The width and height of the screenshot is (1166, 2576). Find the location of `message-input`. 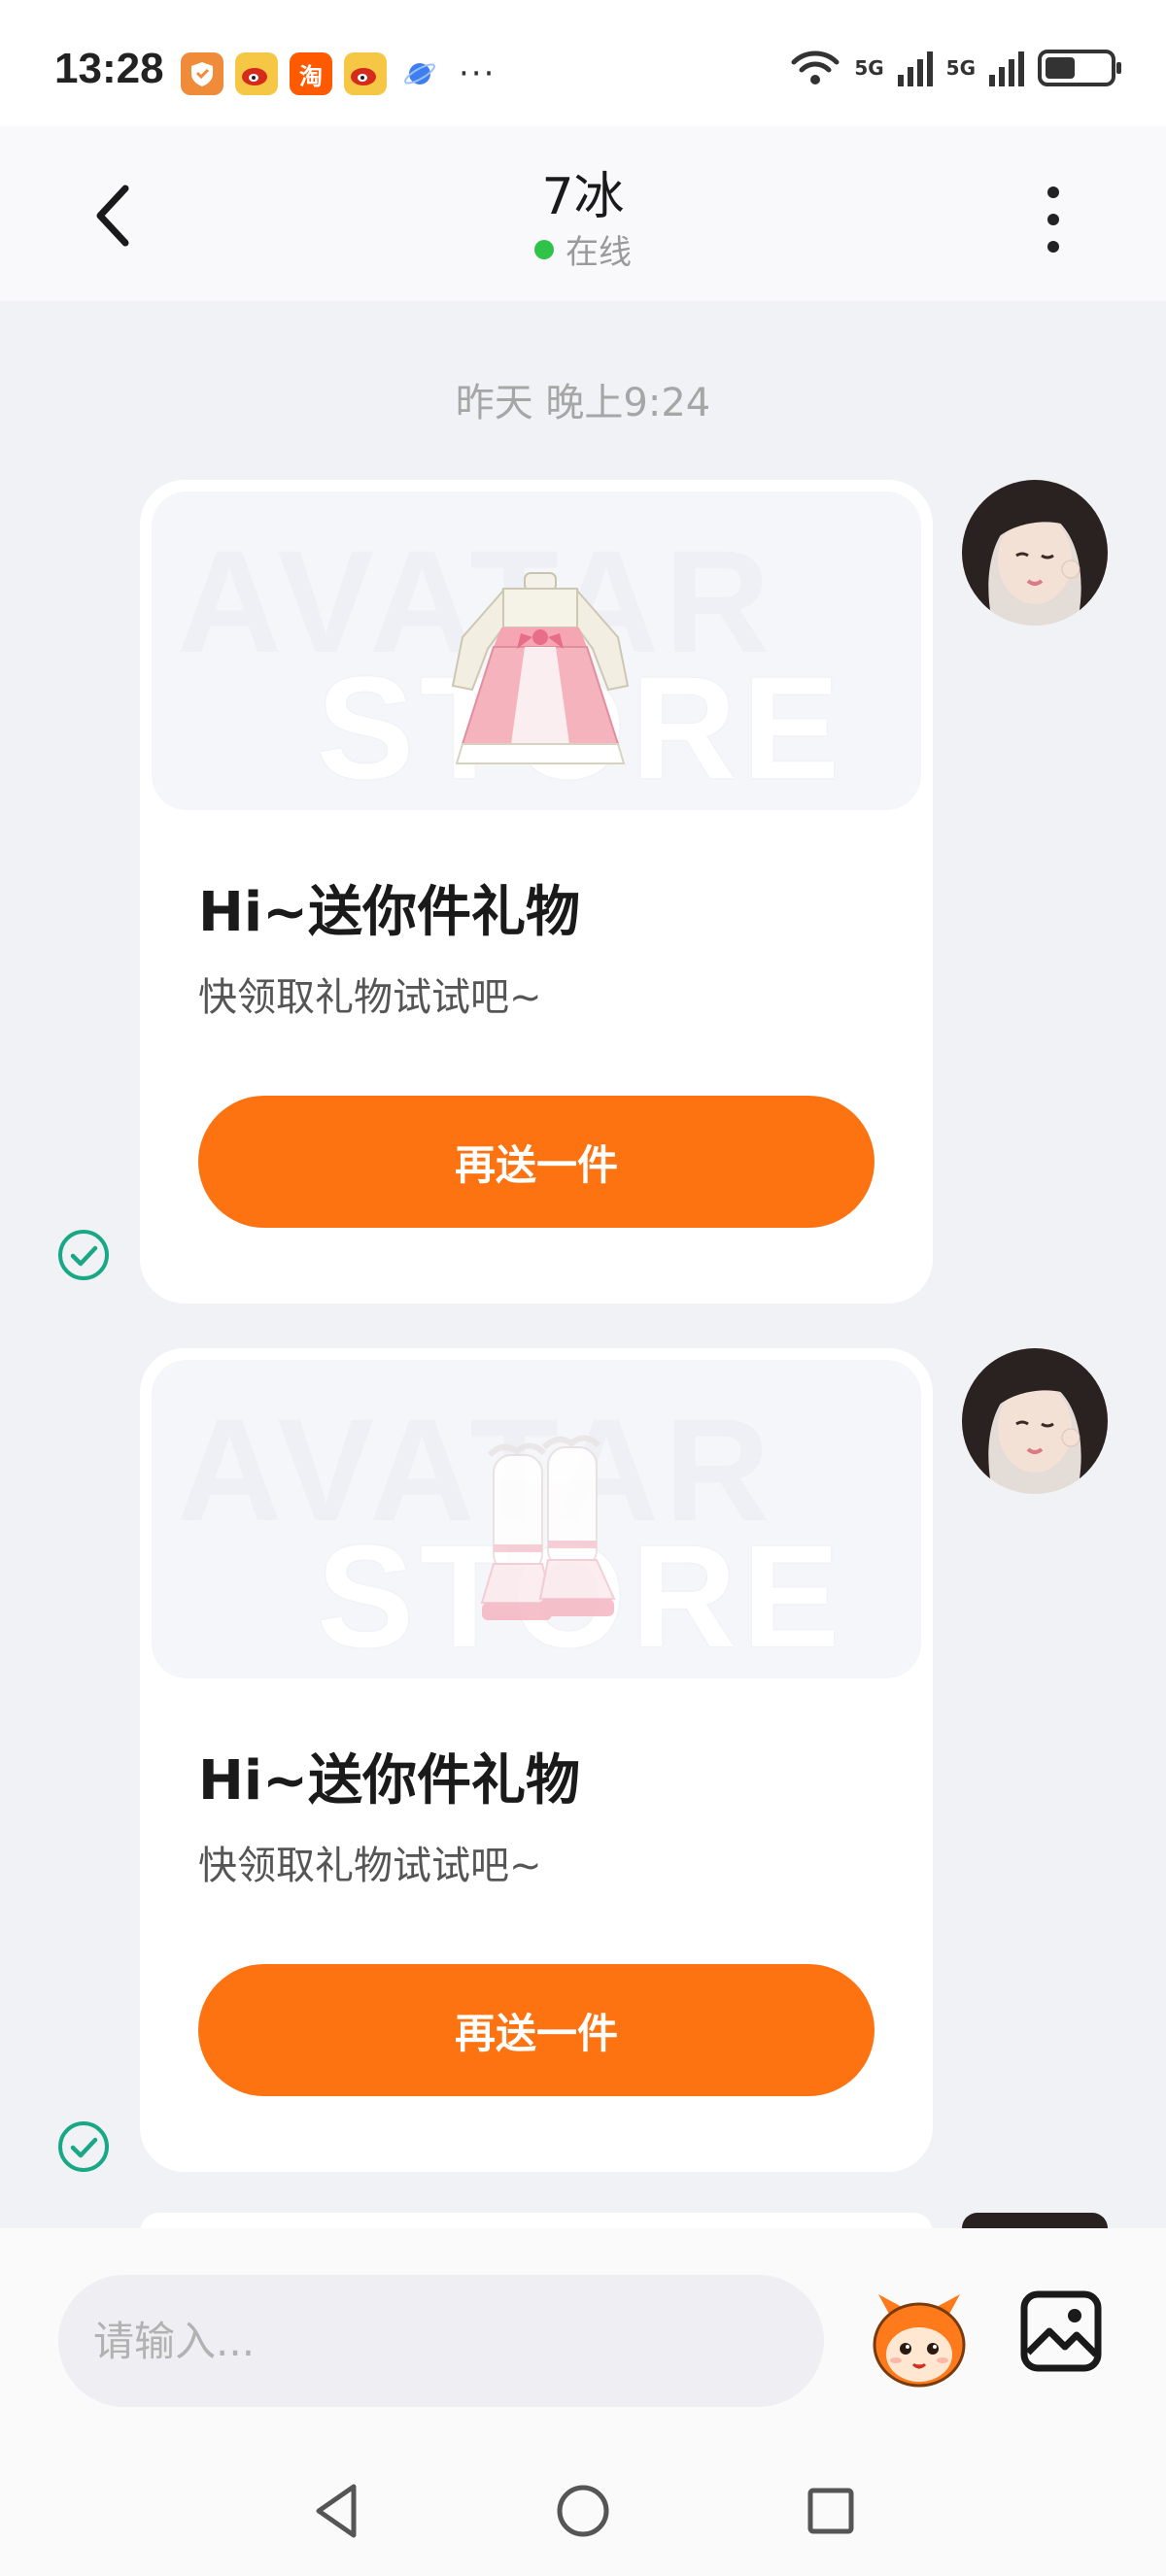

message-input is located at coordinates (441, 2341).